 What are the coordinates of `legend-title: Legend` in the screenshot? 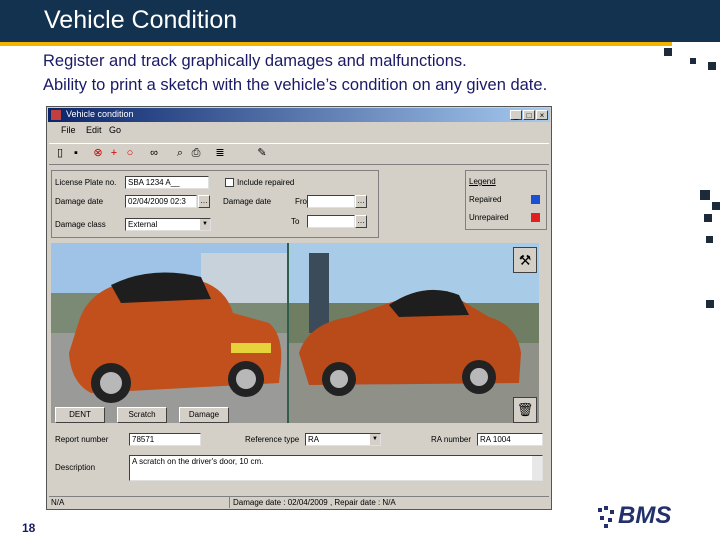 It's located at (482, 181).